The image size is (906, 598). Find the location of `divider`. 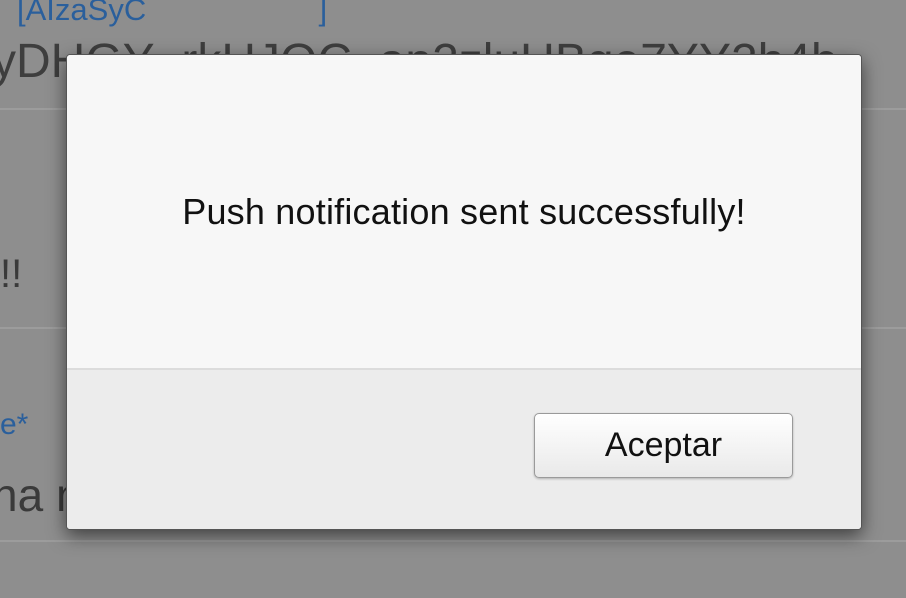

divider is located at coordinates (453, 541).